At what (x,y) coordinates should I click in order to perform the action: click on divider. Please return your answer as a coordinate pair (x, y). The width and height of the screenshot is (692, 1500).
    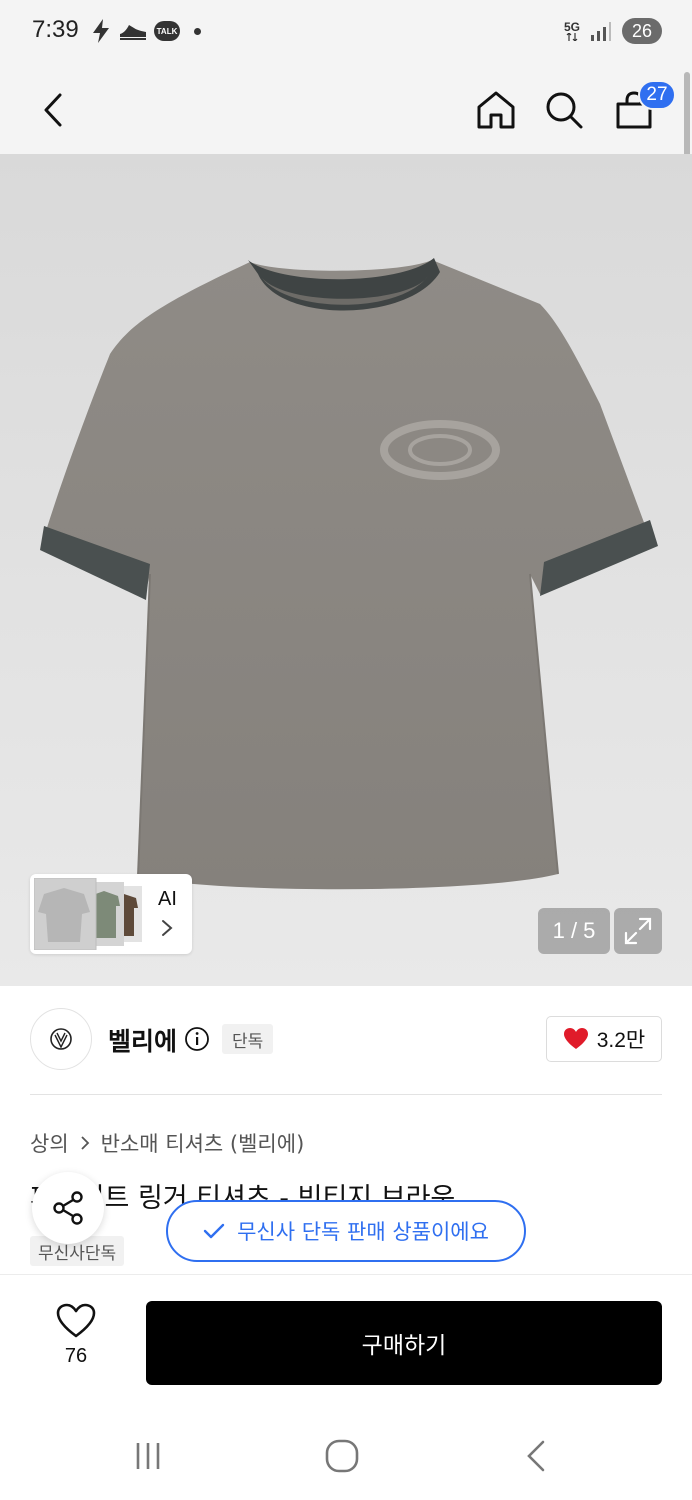
    Looking at the image, I should click on (346, 1094).